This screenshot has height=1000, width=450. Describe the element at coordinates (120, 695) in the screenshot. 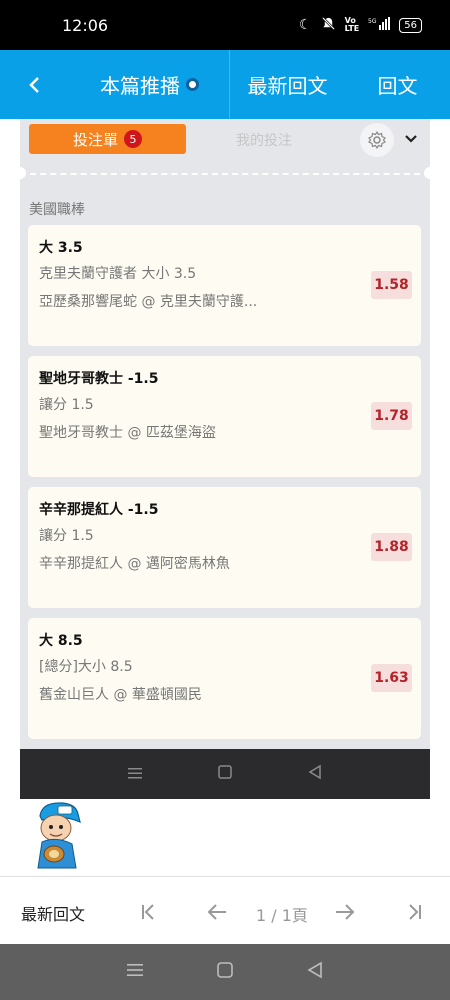

I see `bet-match: 舊金山巨人 @ 華盛頓國民` at that location.